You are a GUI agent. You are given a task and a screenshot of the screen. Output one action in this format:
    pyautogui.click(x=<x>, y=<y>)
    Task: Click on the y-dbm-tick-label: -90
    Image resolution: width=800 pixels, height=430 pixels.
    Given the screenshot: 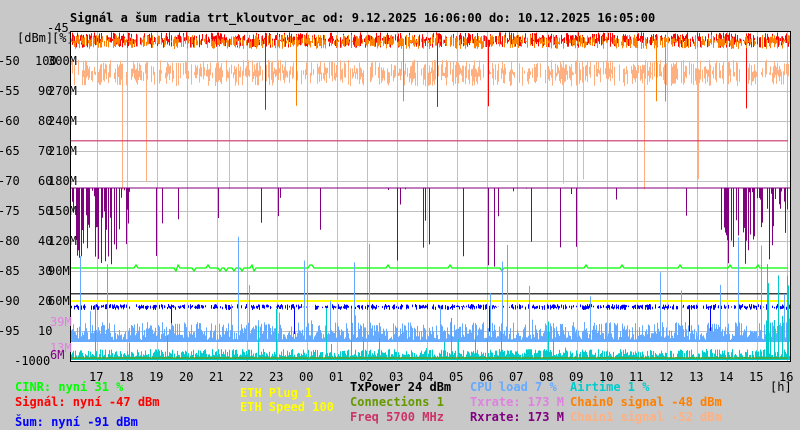 What is the action you would take?
    pyautogui.click(x=10, y=301)
    